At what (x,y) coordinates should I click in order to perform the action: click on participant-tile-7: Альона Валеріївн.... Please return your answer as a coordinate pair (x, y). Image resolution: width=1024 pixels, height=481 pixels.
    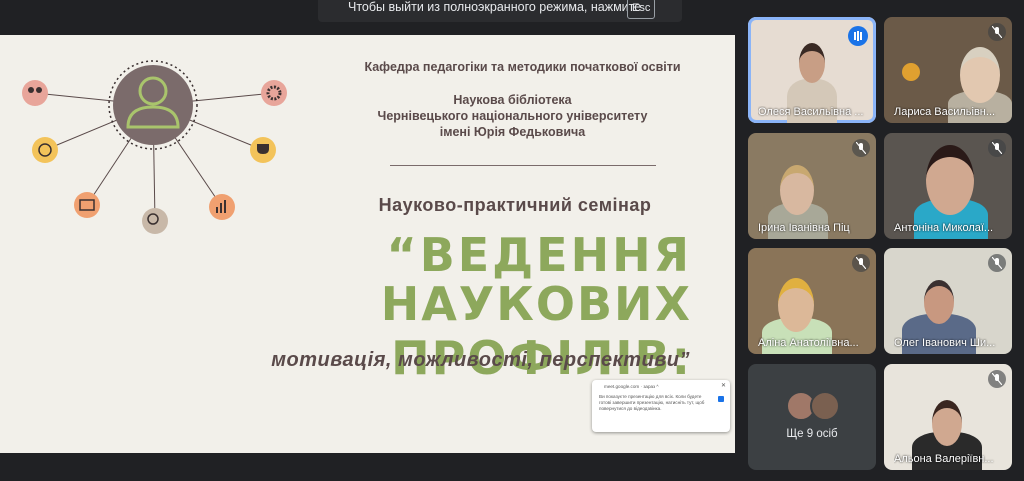
    Looking at the image, I should click on (948, 417).